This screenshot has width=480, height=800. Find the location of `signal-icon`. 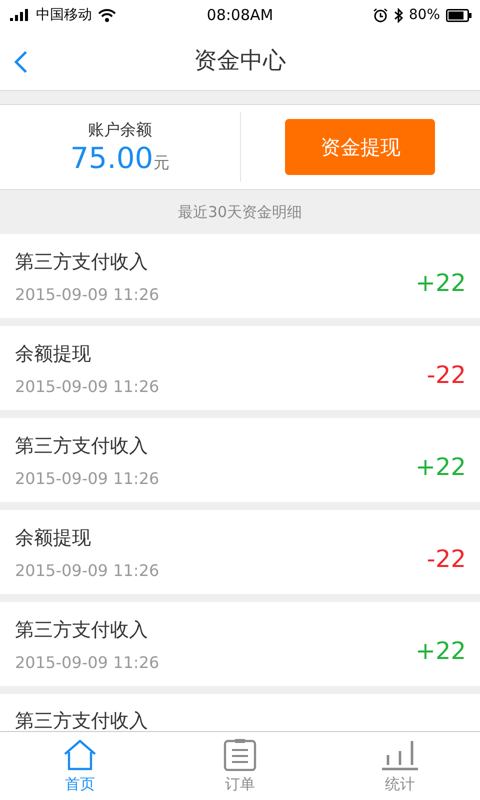

signal-icon is located at coordinates (20, 15).